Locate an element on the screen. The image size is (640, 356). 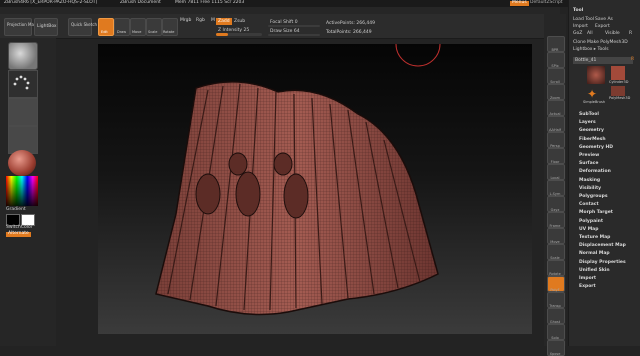
subpalette-preview: Preview is located at coordinates (589, 155).